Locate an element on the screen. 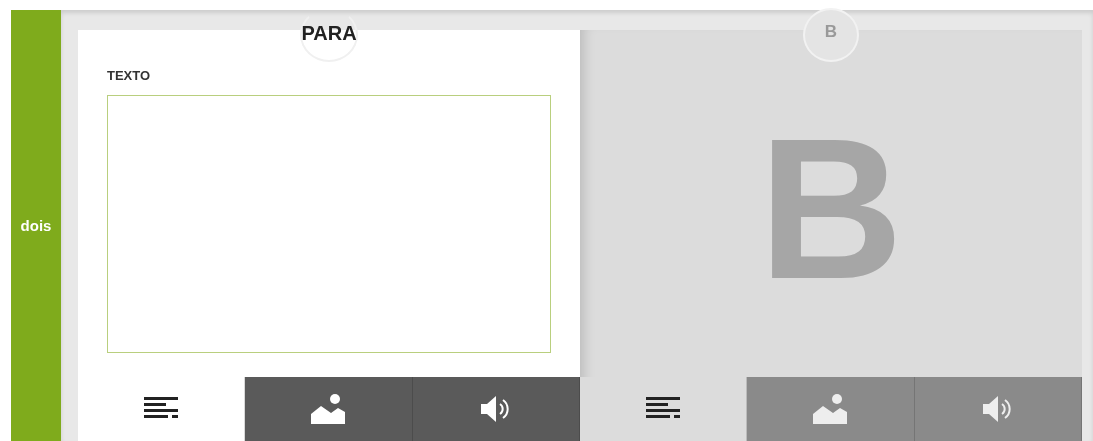 The image size is (1093, 441). field-label: TEXTO is located at coordinates (129, 75).